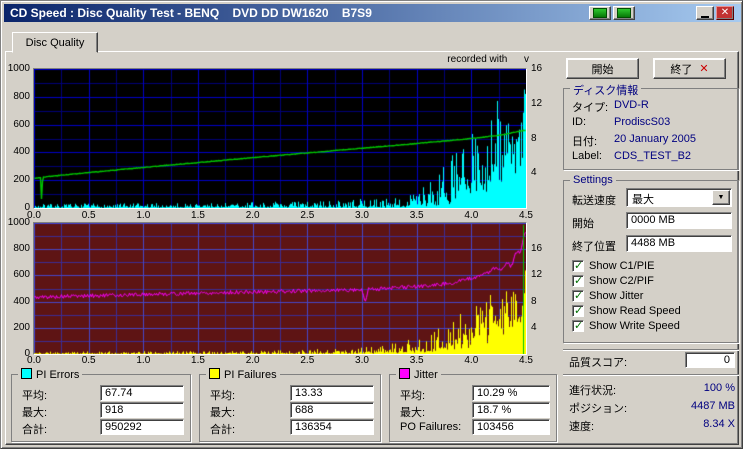 The height and width of the screenshot is (449, 743). I want to click on tab-label: Disc Quality, so click(55, 42).